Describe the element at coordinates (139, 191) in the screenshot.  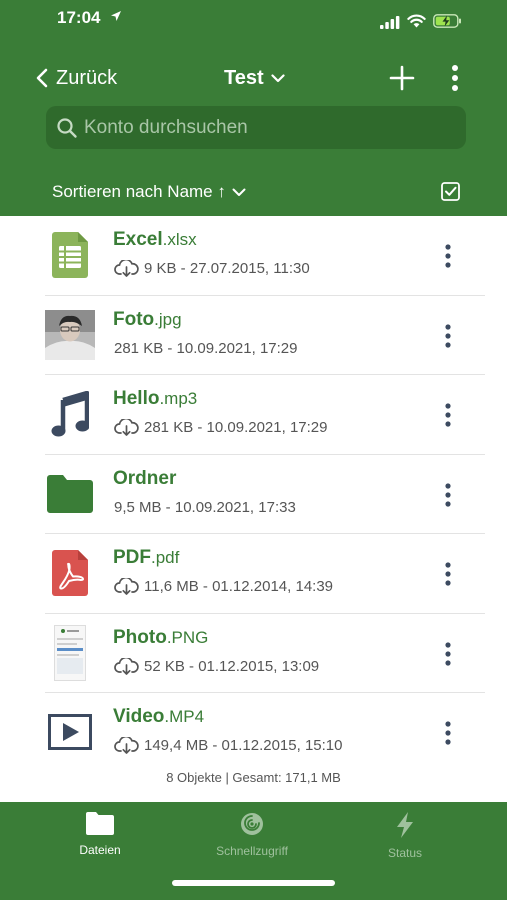
I see `sort-label: Sortieren nach Name ↑` at that location.